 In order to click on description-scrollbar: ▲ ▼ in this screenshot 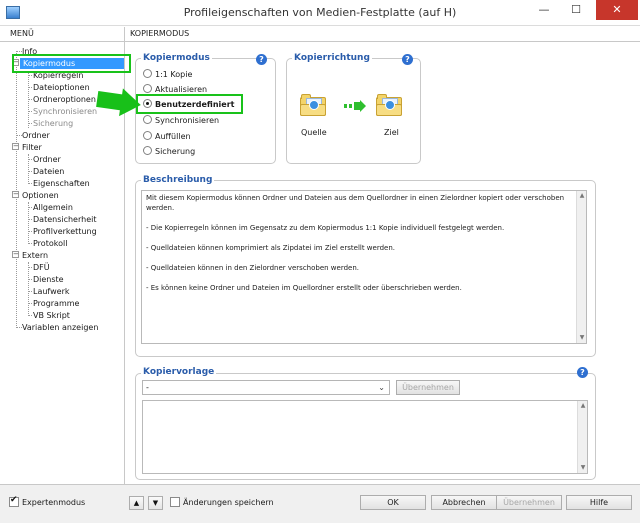, I will do `click(581, 267)`.